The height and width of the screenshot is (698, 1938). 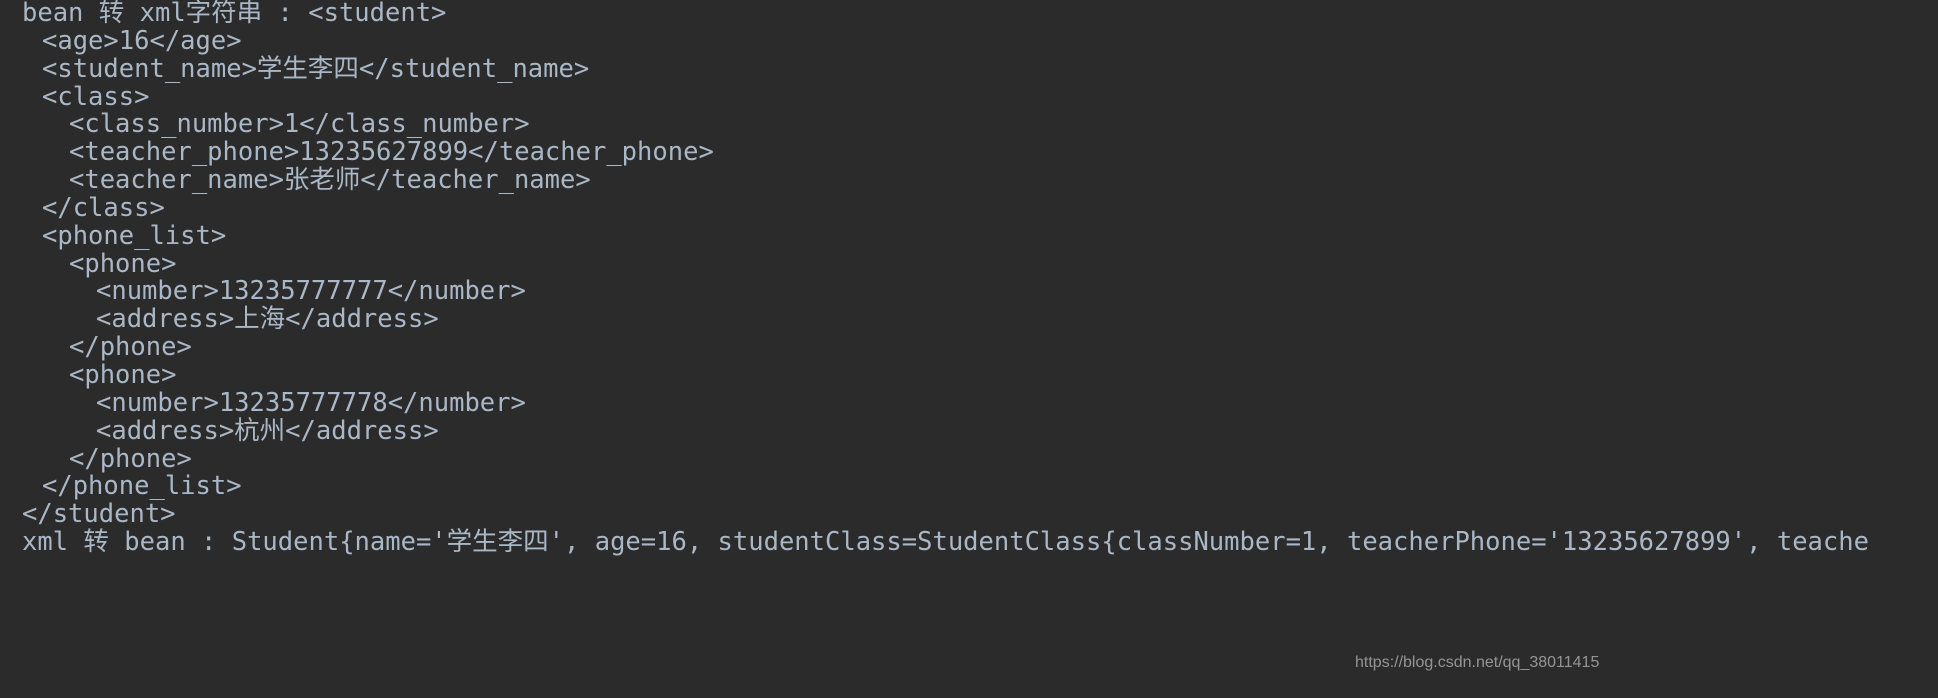 What do you see at coordinates (99, 514) in the screenshot?
I see `console-line: </student>` at bounding box center [99, 514].